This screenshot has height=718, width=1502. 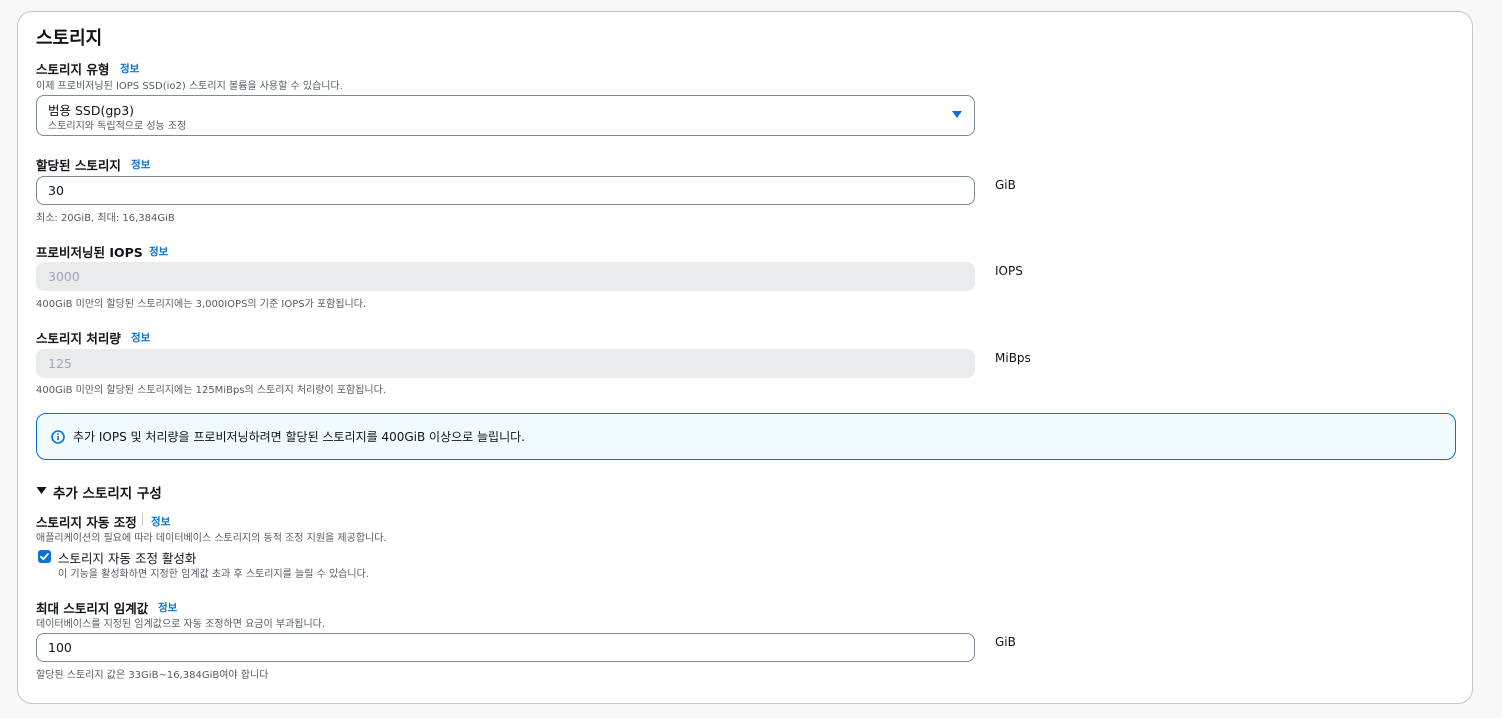 I want to click on storage-type-info-link: 정보, so click(x=129, y=68).